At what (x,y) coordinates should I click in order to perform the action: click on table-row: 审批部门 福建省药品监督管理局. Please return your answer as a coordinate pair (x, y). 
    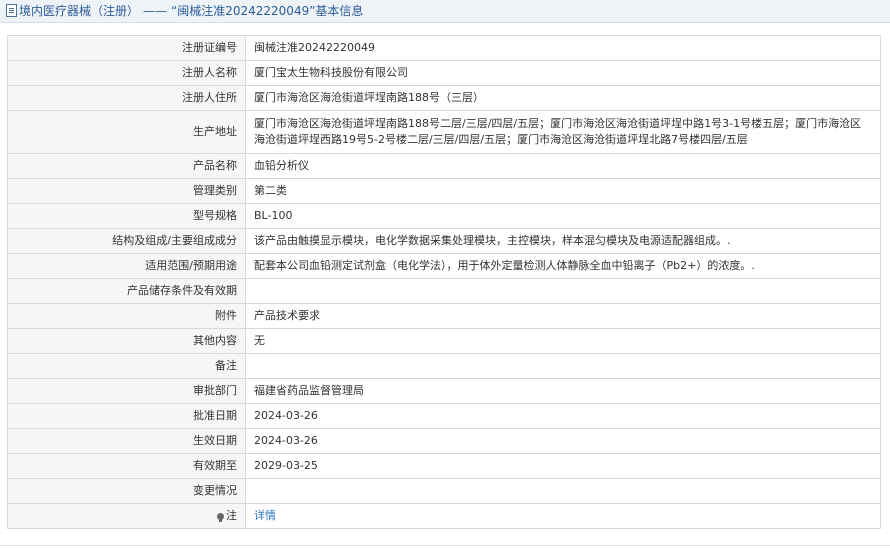
    Looking at the image, I should click on (444, 391).